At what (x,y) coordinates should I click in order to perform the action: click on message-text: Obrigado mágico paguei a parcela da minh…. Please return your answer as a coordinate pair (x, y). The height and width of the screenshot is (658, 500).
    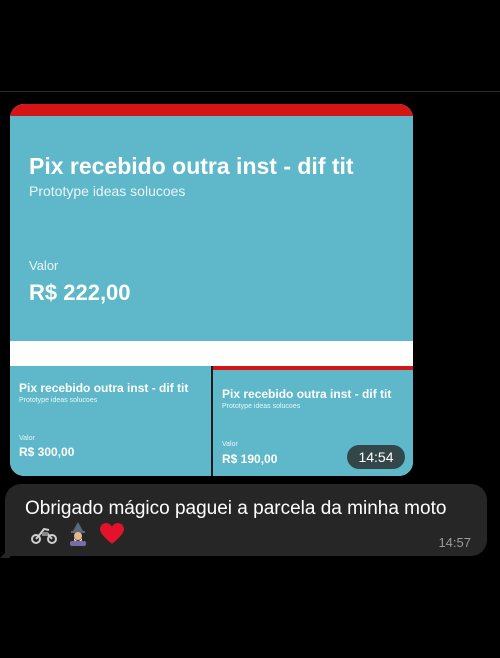
    Looking at the image, I should click on (236, 508).